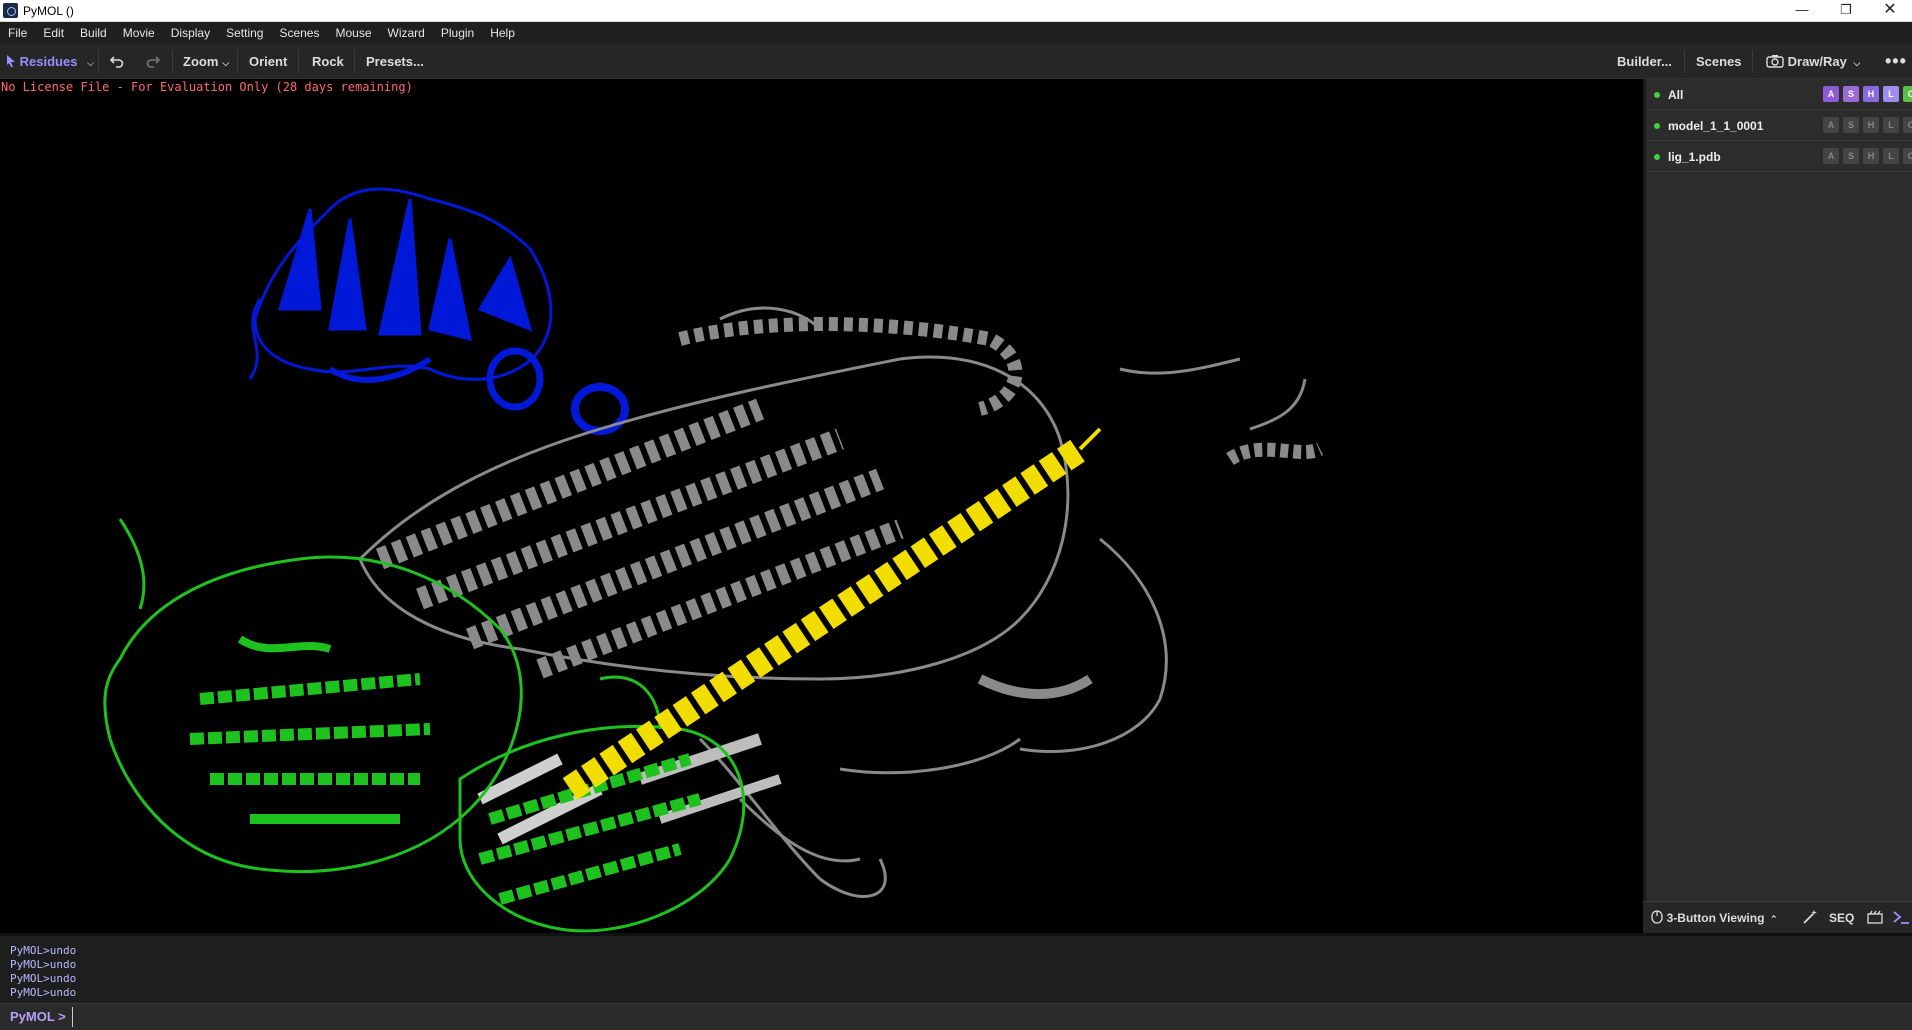 Image resolution: width=1912 pixels, height=1030 pixels. What do you see at coordinates (353, 31) in the screenshot?
I see `menu-mouse: Mouse` at bounding box center [353, 31].